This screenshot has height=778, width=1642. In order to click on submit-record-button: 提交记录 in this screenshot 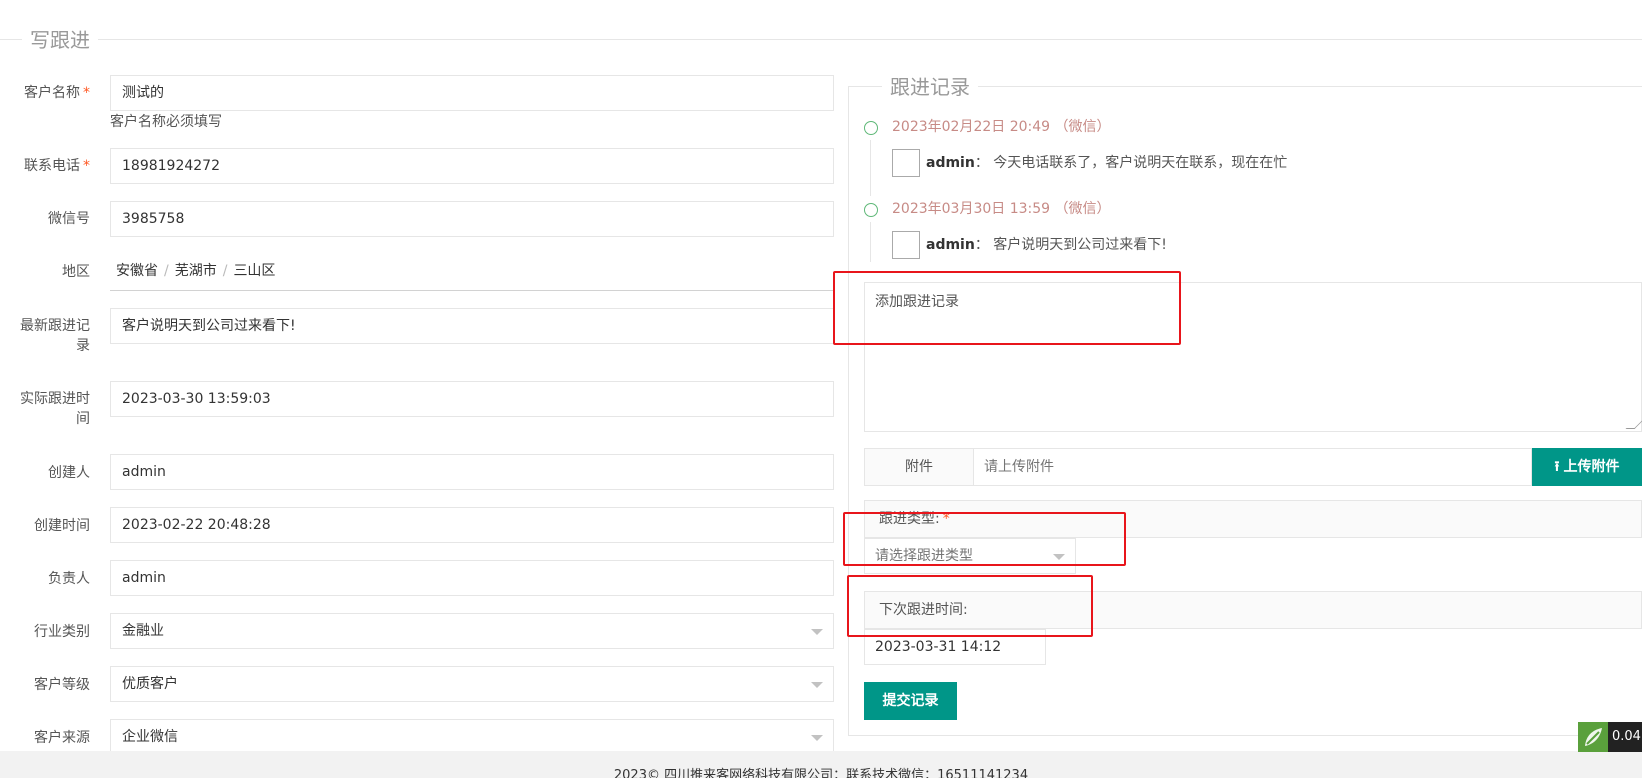, I will do `click(910, 701)`.